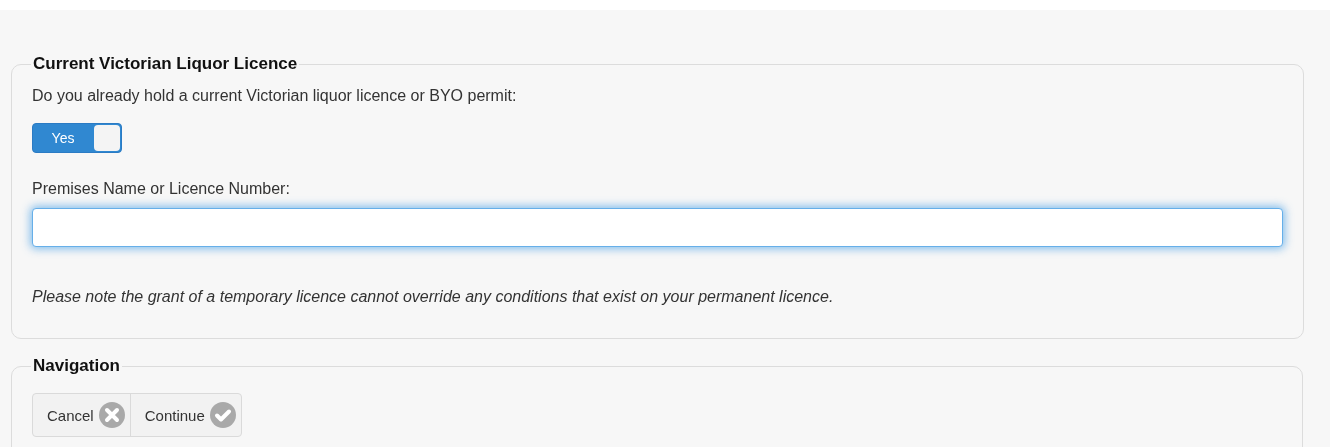 This screenshot has width=1336, height=447. What do you see at coordinates (222, 415) in the screenshot?
I see `check-icon` at bounding box center [222, 415].